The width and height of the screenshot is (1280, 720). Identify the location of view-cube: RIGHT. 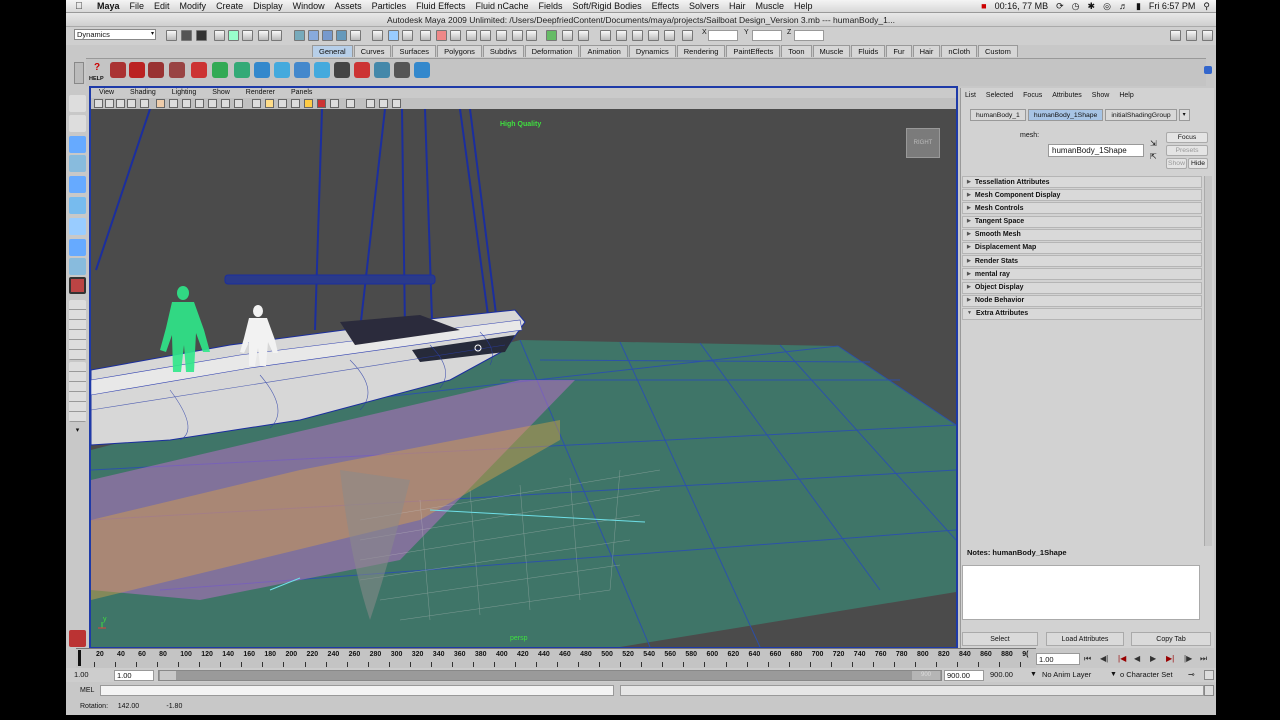
(923, 143).